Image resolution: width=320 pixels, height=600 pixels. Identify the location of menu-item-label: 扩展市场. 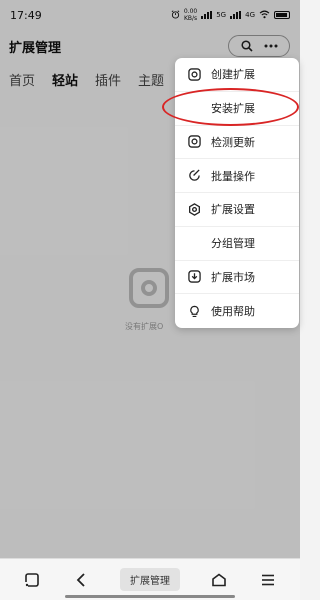
(233, 277).